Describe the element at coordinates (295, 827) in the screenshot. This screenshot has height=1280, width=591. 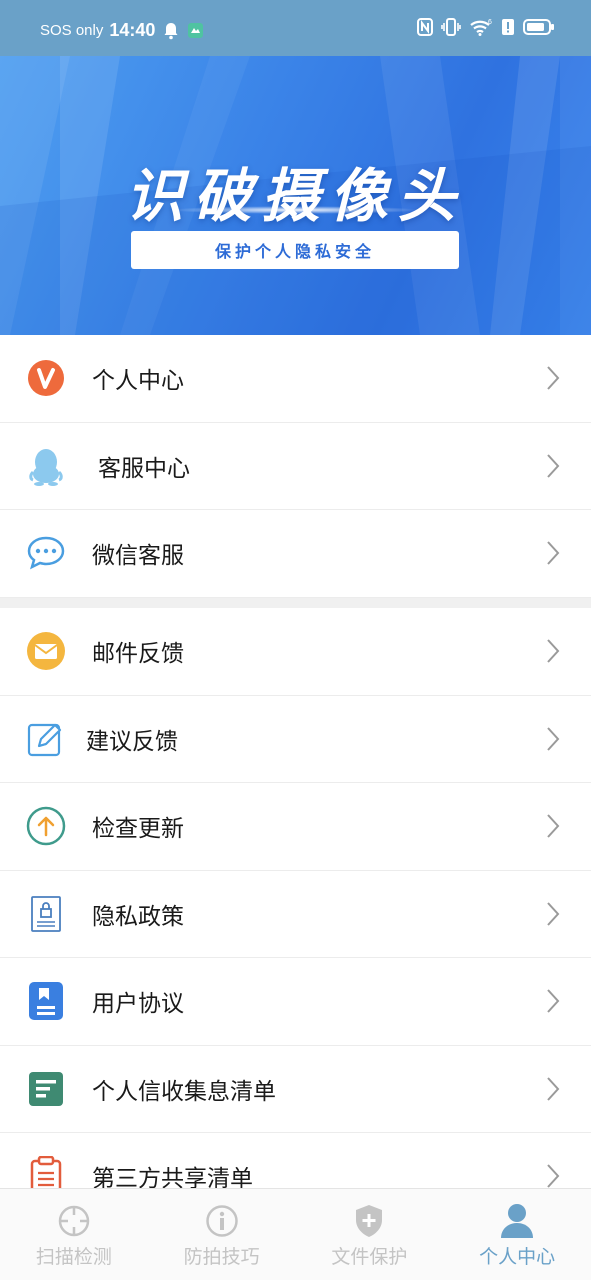
I see `menu-item-check-update: 检查更新` at that location.